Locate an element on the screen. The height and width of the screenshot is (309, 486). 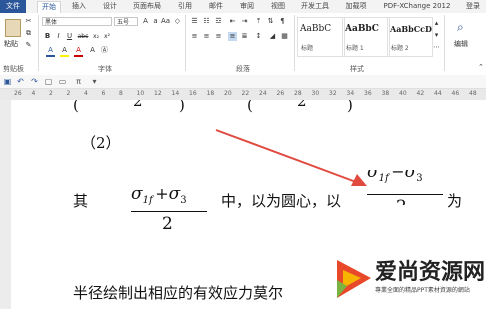
ruler-mark: 22 is located at coordinates (245, 93).